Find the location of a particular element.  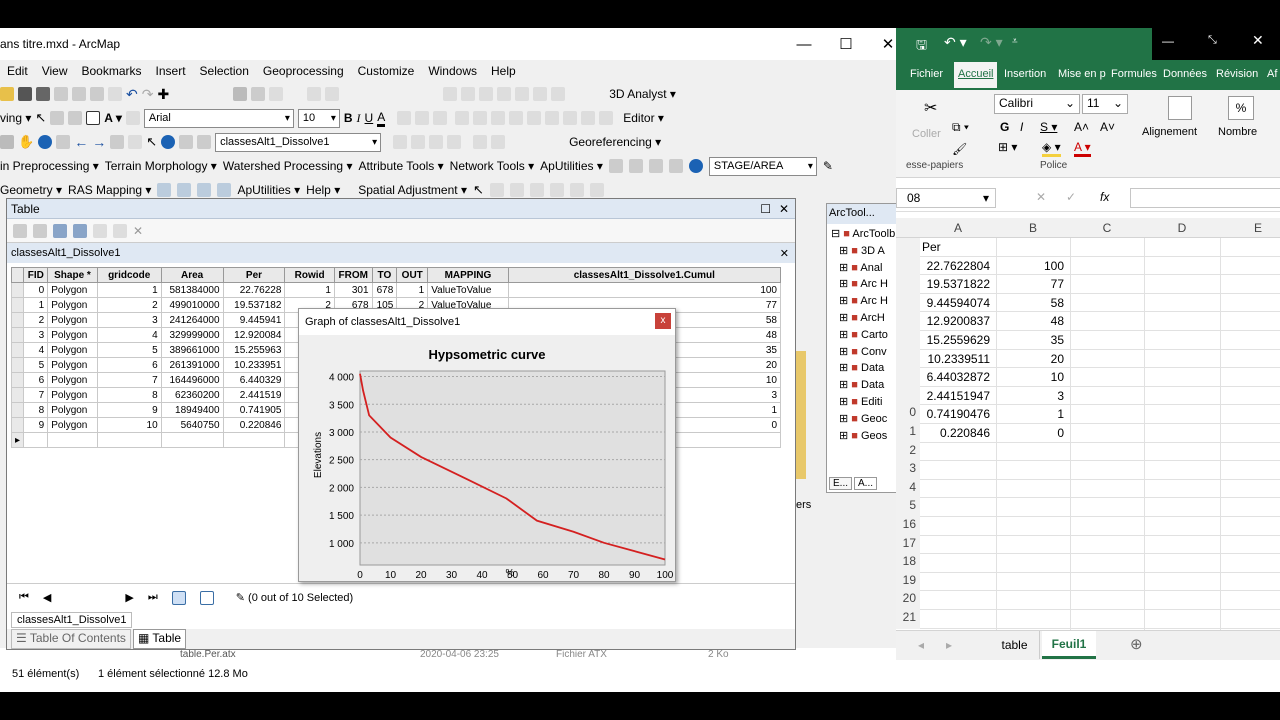

table-cell: 10 is located at coordinates (129, 425).